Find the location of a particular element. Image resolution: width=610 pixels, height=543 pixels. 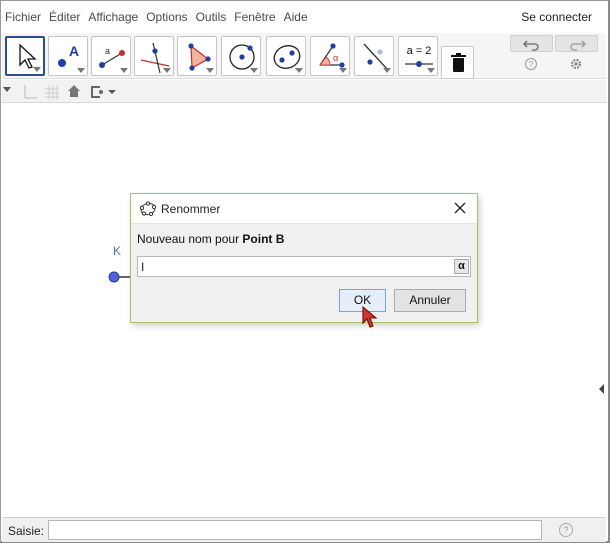

reflect-tool-button is located at coordinates (374, 56).